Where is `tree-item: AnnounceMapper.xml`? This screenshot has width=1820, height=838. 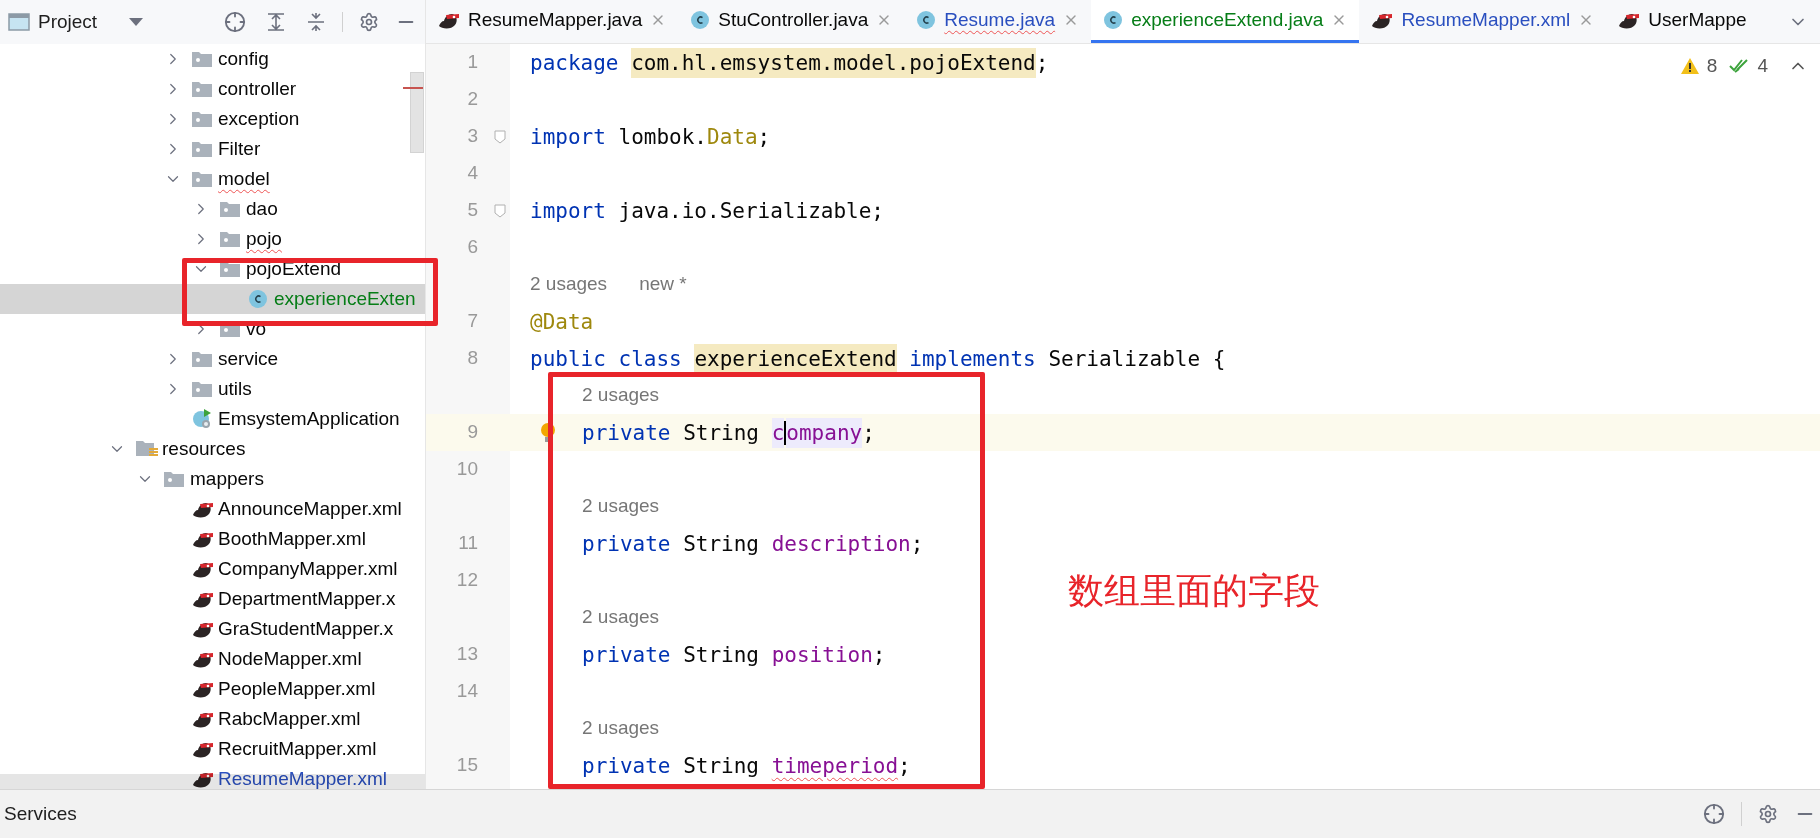
tree-item: AnnounceMapper.xml is located at coordinates (212, 509).